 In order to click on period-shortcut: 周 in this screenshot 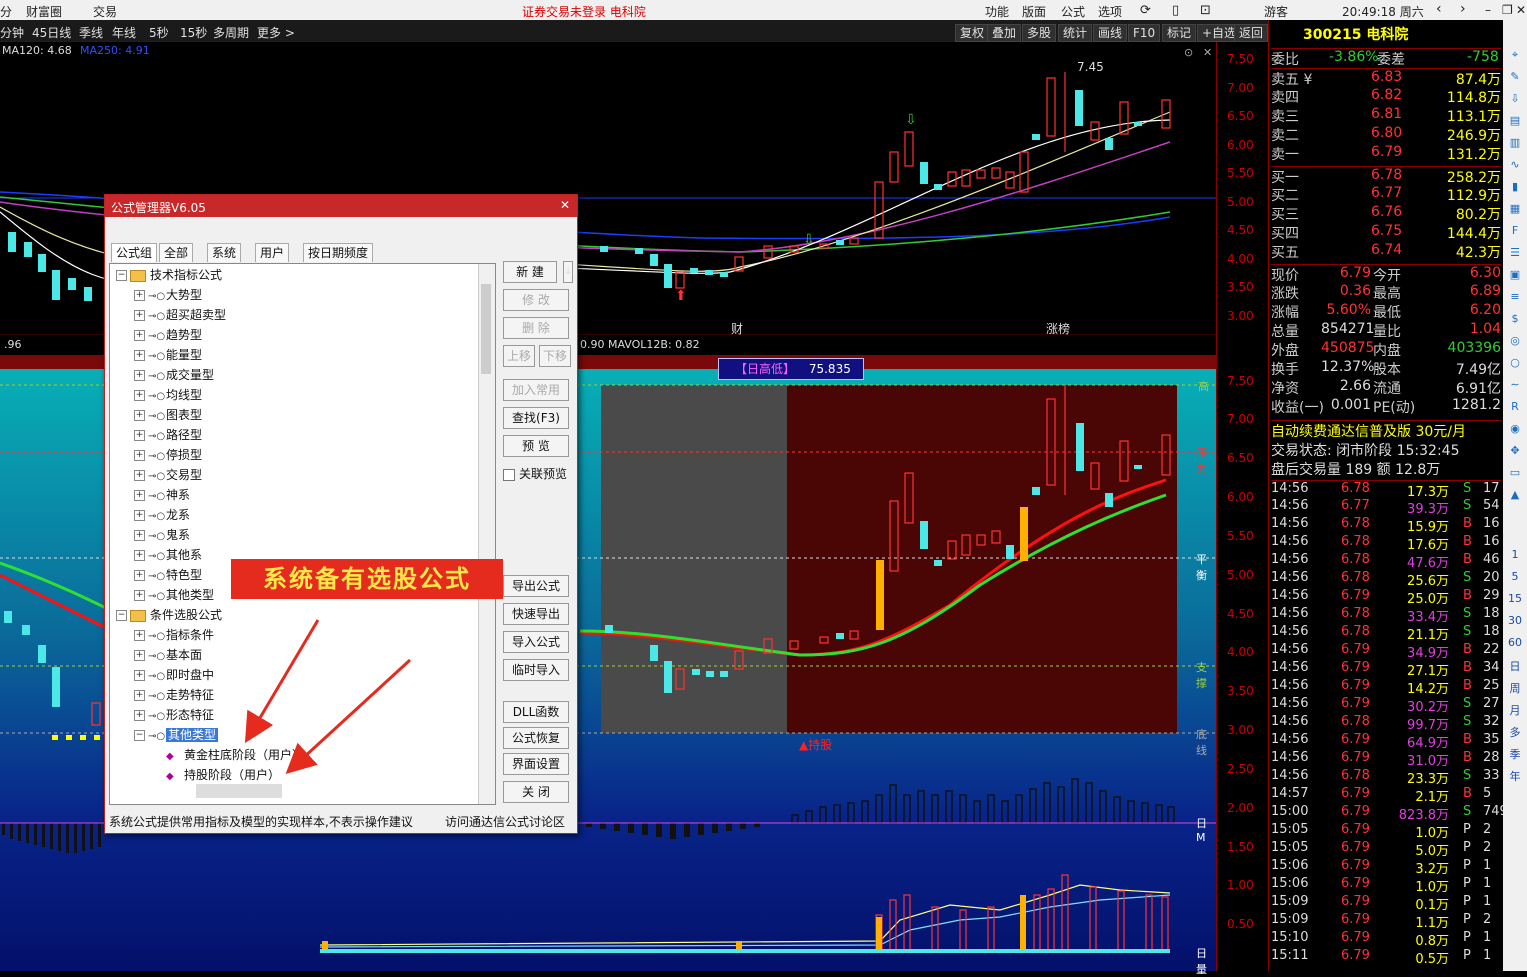, I will do `click(1515, 688)`.